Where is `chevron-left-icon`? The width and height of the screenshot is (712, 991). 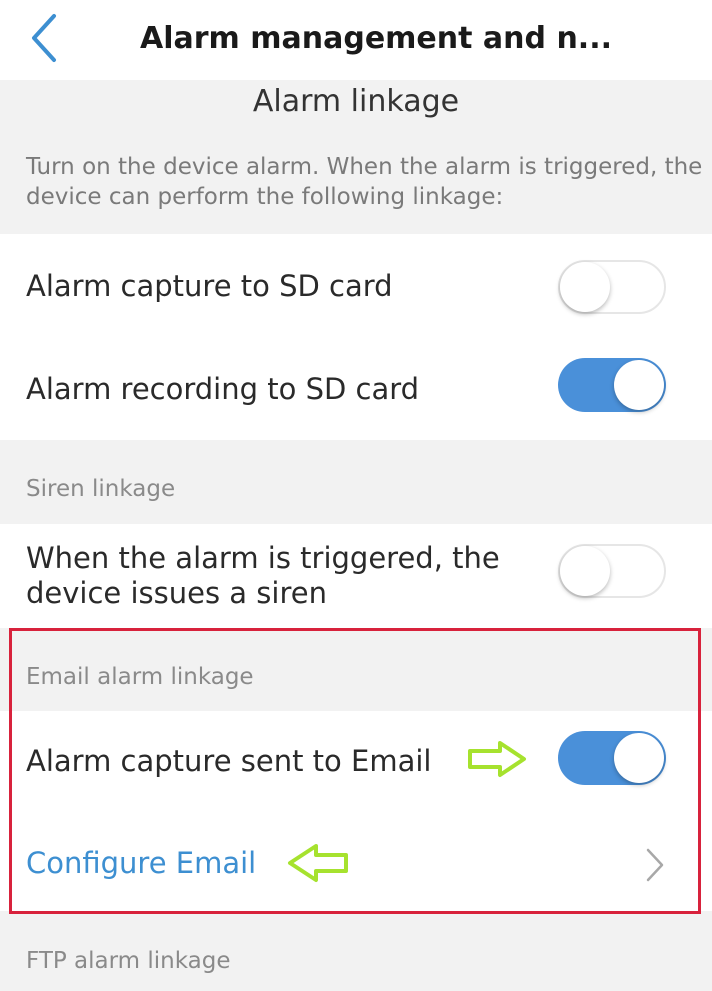 chevron-left-icon is located at coordinates (44, 38).